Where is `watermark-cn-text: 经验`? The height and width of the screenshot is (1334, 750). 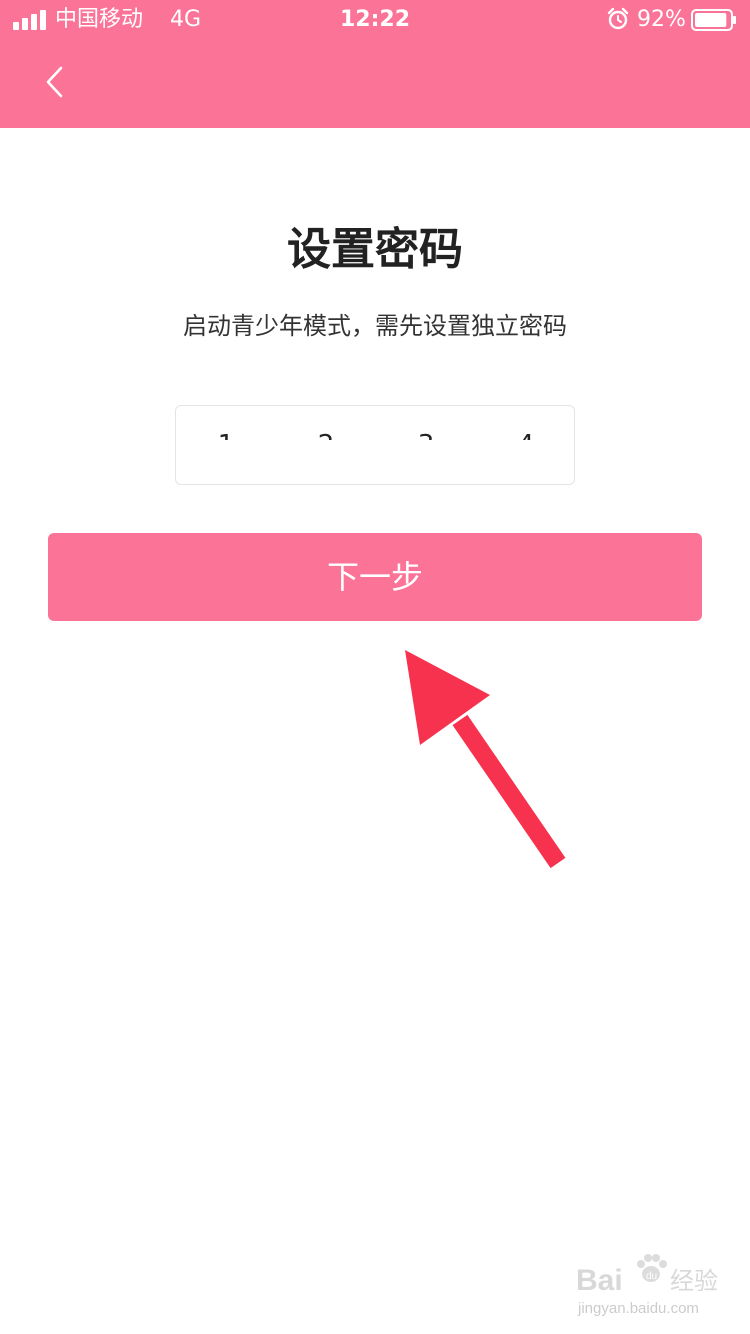
watermark-cn-text: 经验 is located at coordinates (694, 1281).